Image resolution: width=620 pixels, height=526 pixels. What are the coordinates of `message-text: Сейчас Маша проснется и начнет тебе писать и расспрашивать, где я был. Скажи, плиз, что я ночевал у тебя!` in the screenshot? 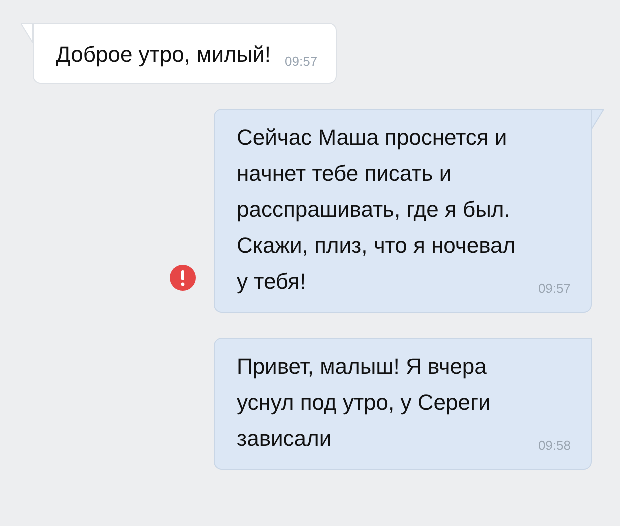 It's located at (377, 210).